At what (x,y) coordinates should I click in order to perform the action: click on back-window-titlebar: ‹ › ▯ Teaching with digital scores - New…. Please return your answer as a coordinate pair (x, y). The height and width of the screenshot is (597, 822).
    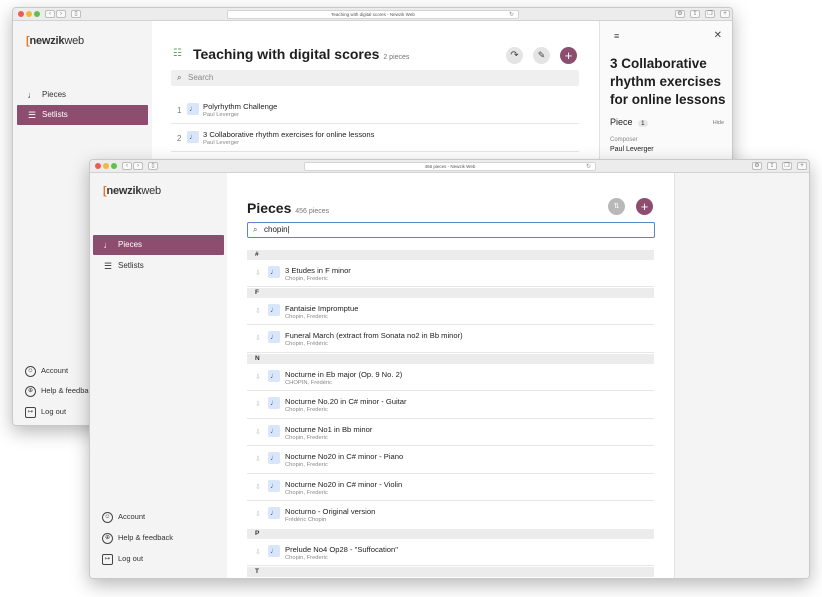
    Looking at the image, I should click on (372, 14).